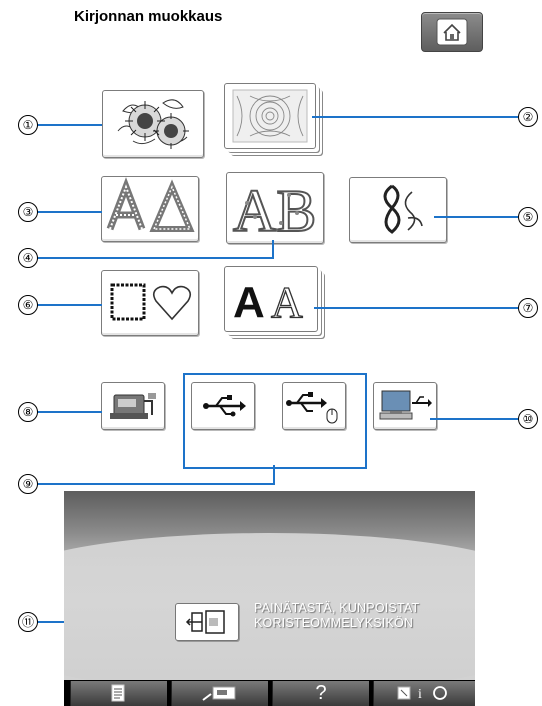 Image resolution: width=542 pixels, height=706 pixels. What do you see at coordinates (28, 212) in the screenshot?
I see `callout-3: ③` at bounding box center [28, 212].